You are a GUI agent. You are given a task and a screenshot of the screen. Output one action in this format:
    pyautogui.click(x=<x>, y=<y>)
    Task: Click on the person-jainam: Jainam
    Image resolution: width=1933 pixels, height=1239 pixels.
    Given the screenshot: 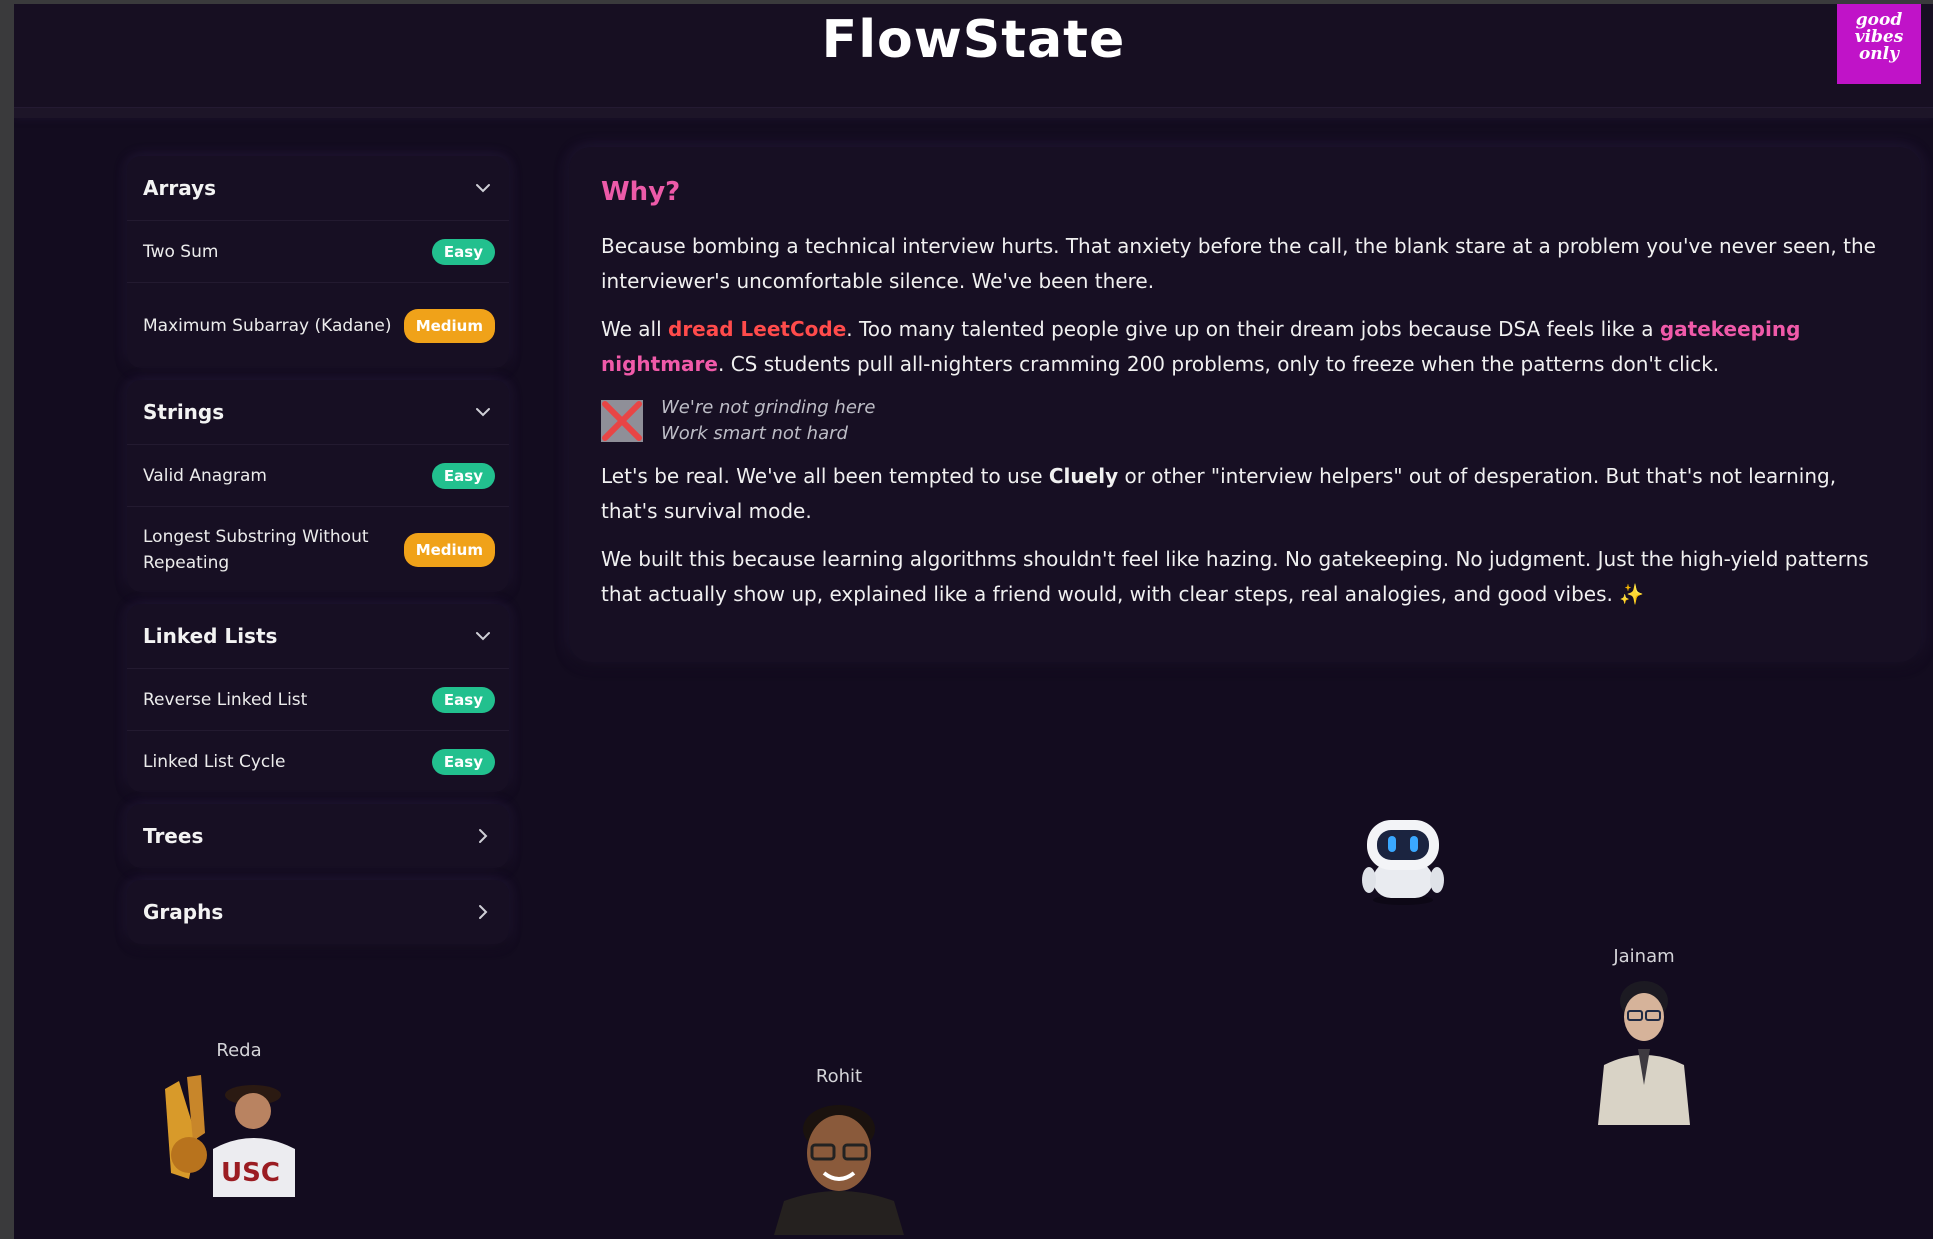 What is the action you would take?
    pyautogui.click(x=1644, y=1037)
    